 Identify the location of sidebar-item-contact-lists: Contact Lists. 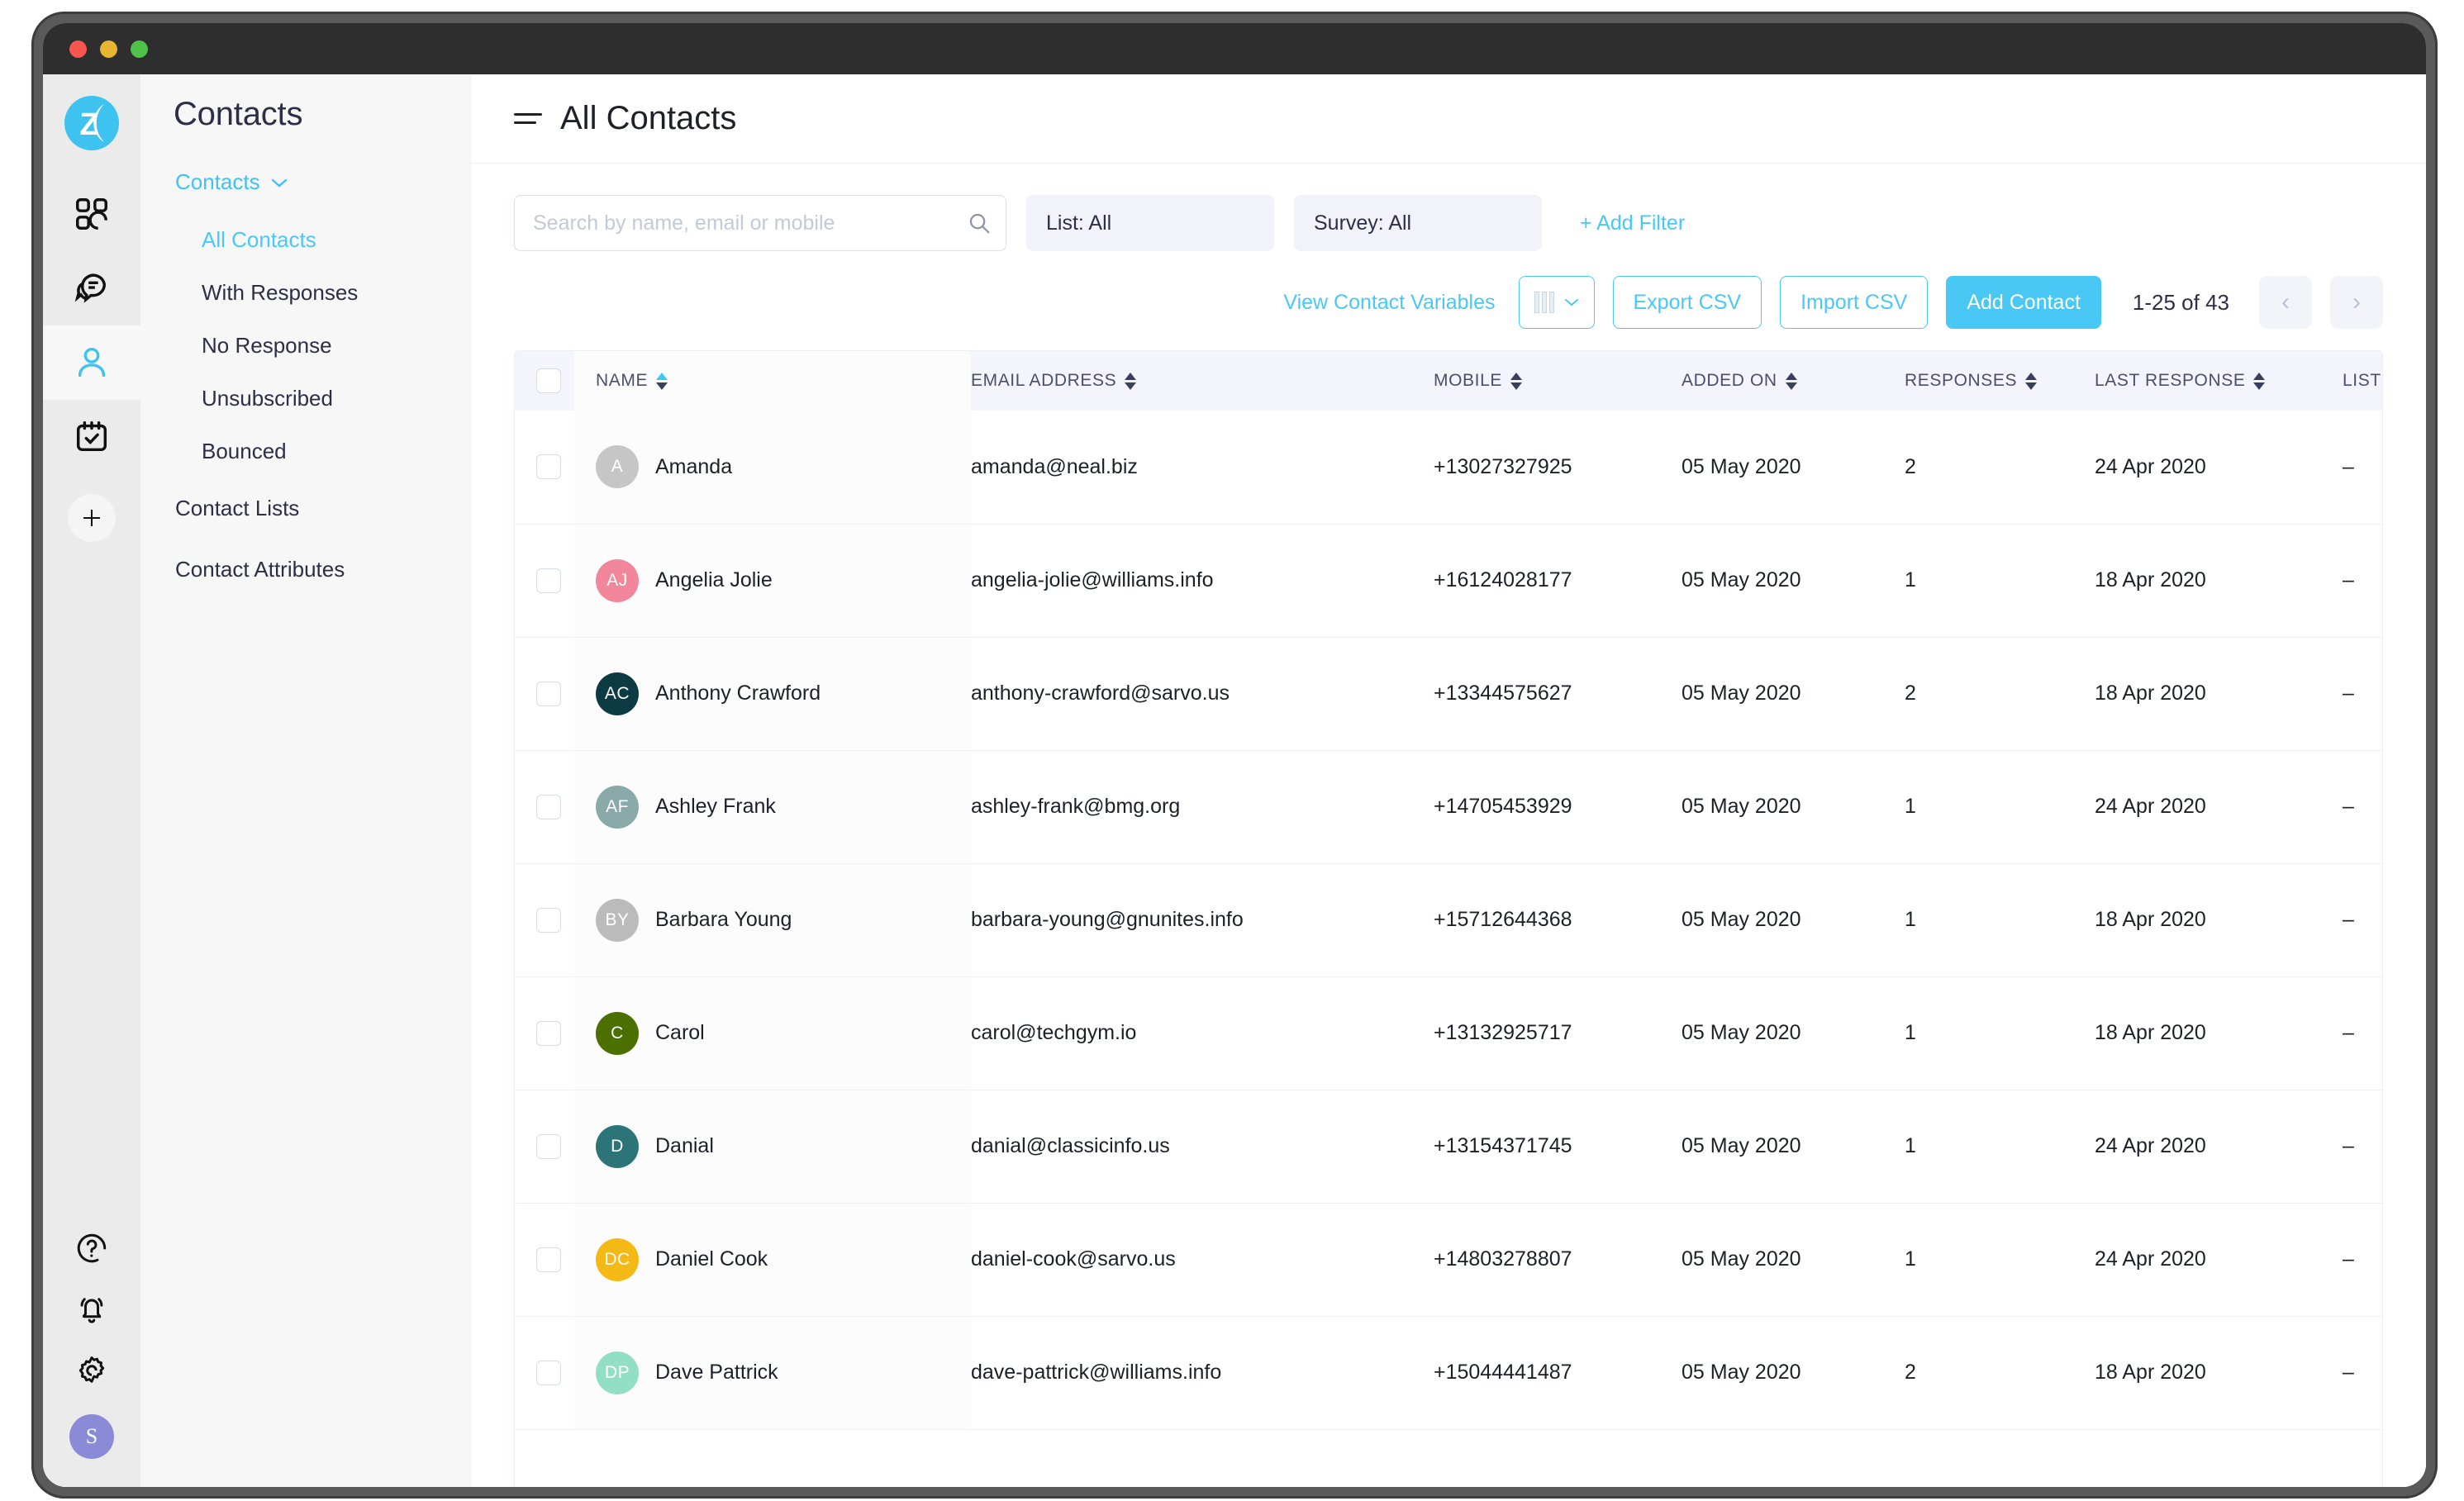
(305, 508).